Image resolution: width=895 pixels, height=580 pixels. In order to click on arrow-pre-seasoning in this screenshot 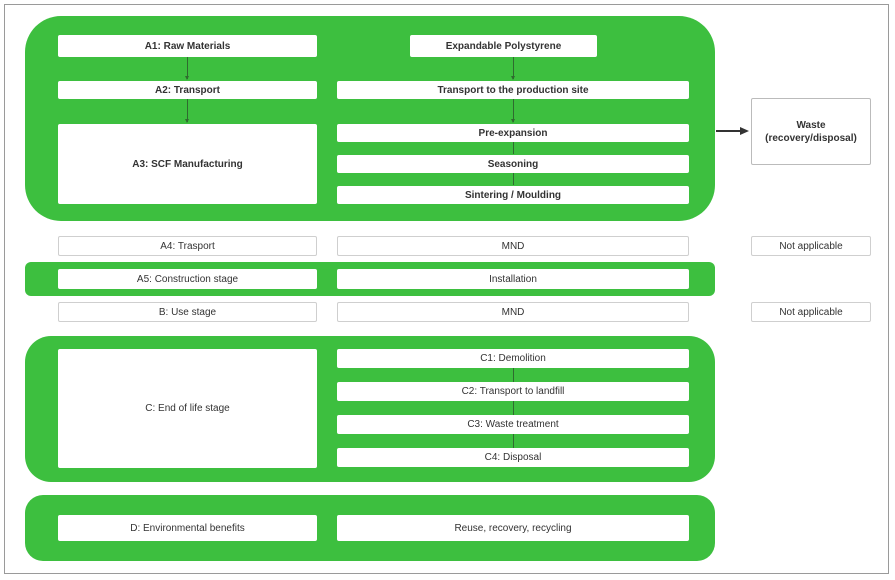, I will do `click(513, 148)`.